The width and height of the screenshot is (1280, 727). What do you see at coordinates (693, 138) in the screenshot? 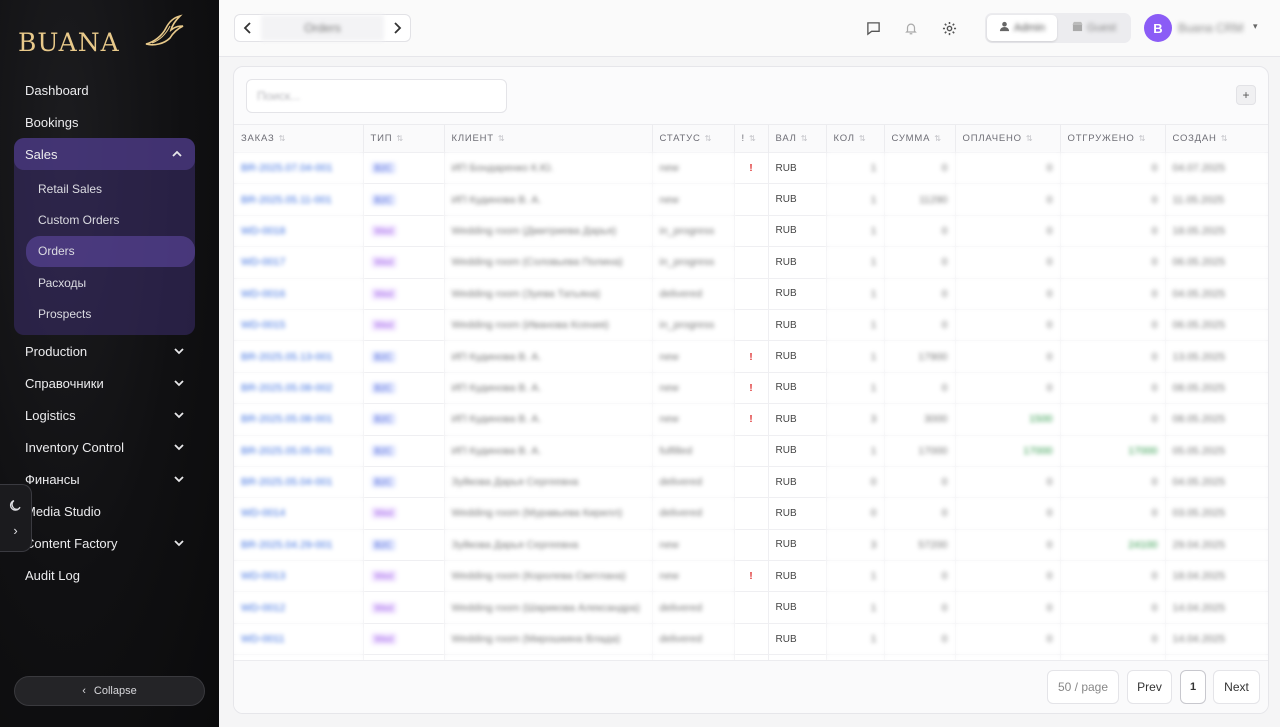
I see `column-header: СТАТУС ⇅` at bounding box center [693, 138].